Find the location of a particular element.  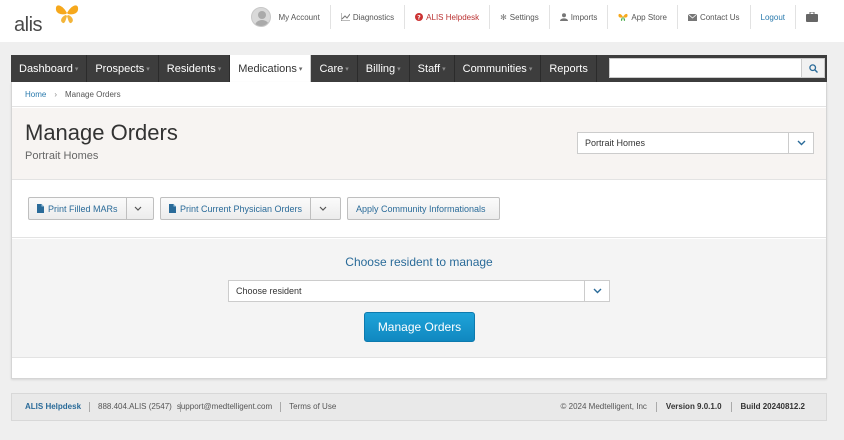

diagnostics-label: Diagnostics is located at coordinates (373, 17).